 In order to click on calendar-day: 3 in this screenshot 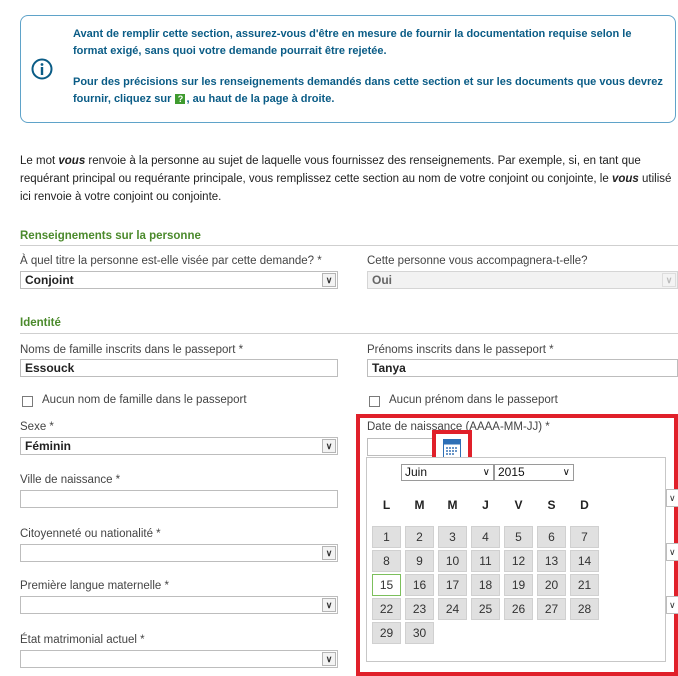, I will do `click(452, 537)`.